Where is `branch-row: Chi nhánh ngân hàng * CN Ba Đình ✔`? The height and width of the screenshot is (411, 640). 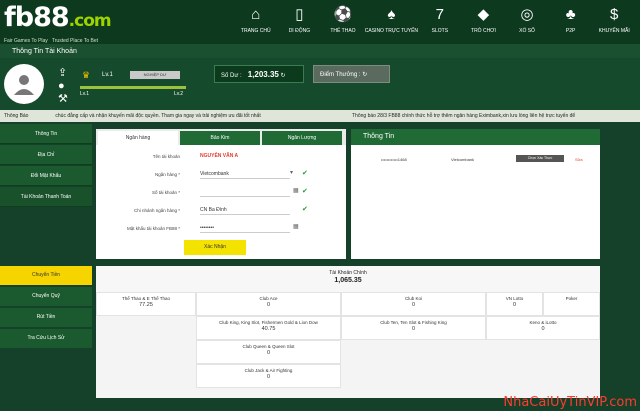 branch-row: Chi nhánh ngân hàng * CN Ba Đình ✔ is located at coordinates (221, 211).